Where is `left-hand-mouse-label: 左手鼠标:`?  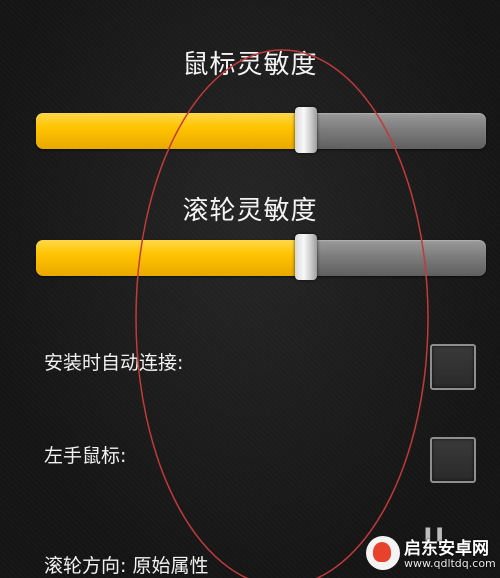 left-hand-mouse-label: 左手鼠标: is located at coordinates (85, 456).